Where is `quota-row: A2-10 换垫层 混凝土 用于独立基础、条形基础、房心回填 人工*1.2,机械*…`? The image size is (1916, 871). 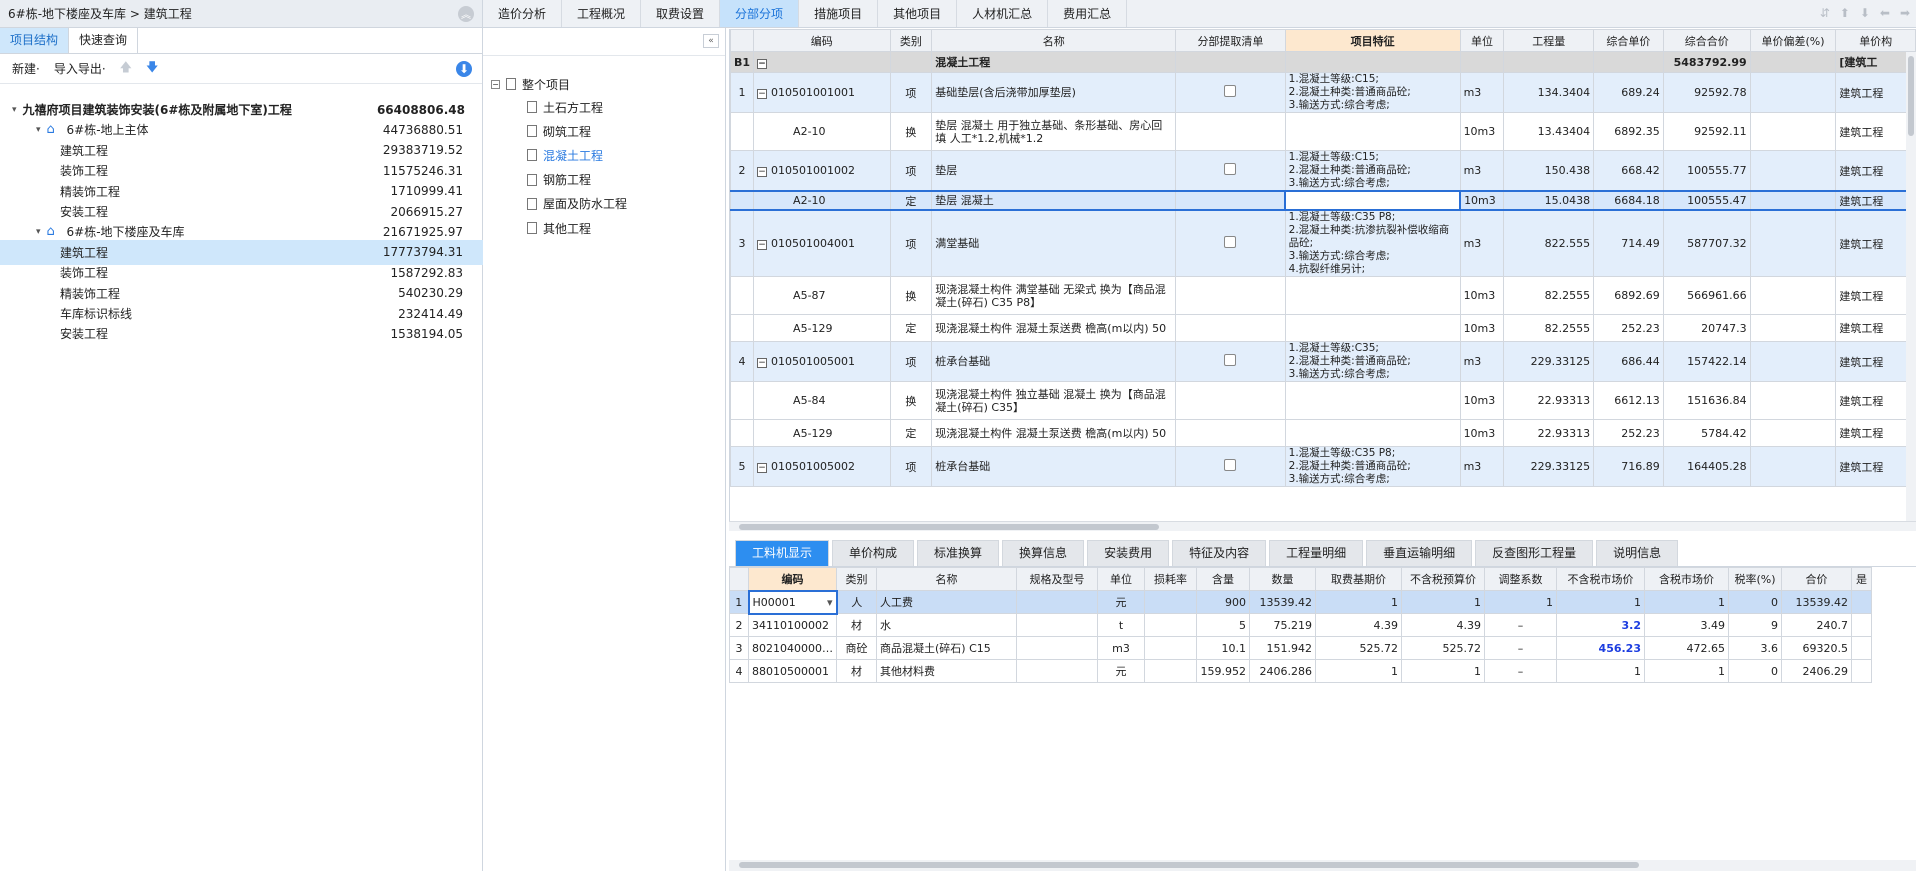 quota-row: A2-10 换垫层 混凝土 用于独立基础、条形基础、房心回填 人工*1.2,机械*… is located at coordinates (1323, 131).